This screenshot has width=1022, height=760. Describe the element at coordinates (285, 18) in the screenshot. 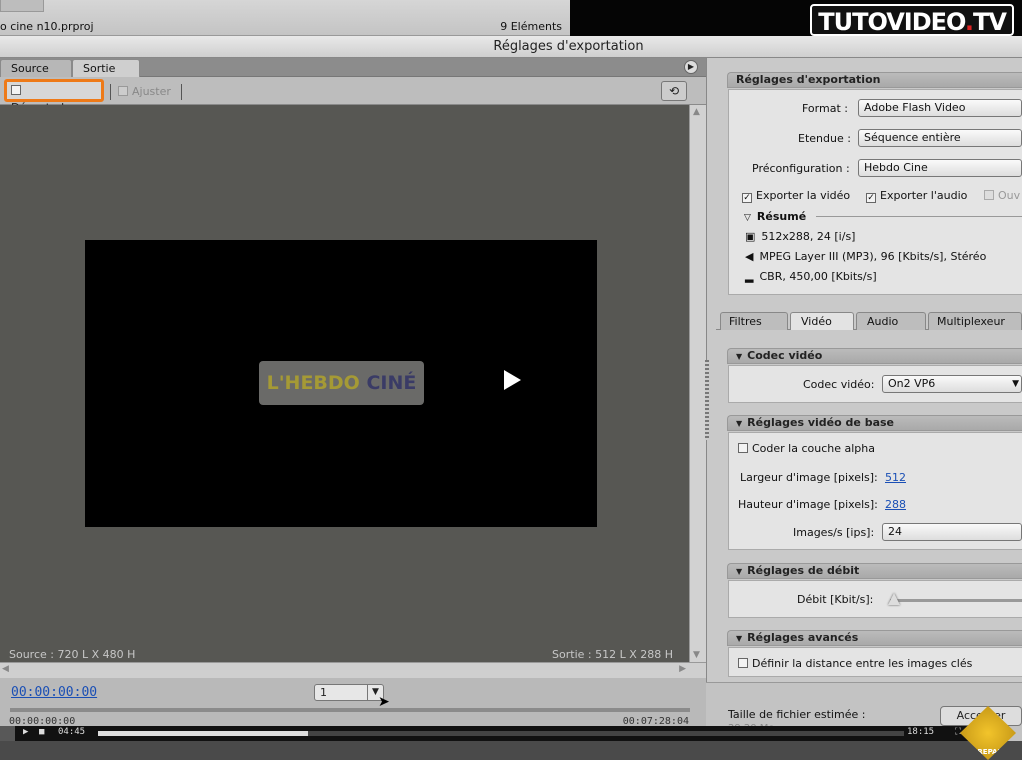

I see `project-panel-strip: o cine n10.prproj 9 Eléments` at that location.